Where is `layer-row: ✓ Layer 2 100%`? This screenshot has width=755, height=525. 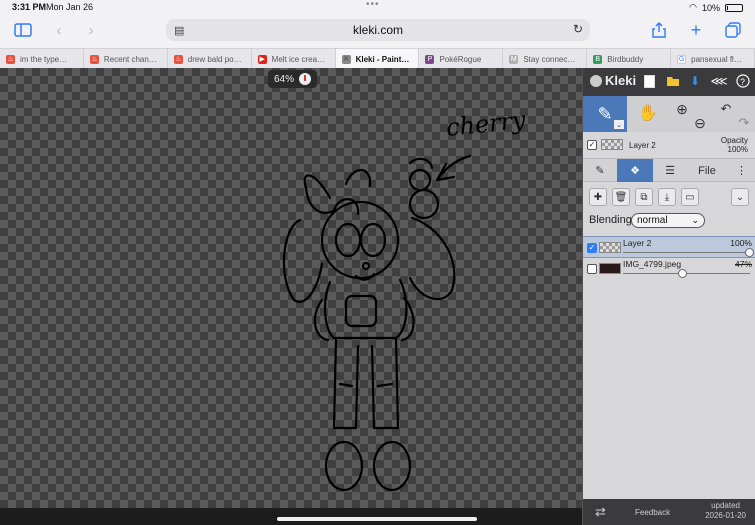 layer-row: ✓ Layer 2 100% is located at coordinates (669, 247).